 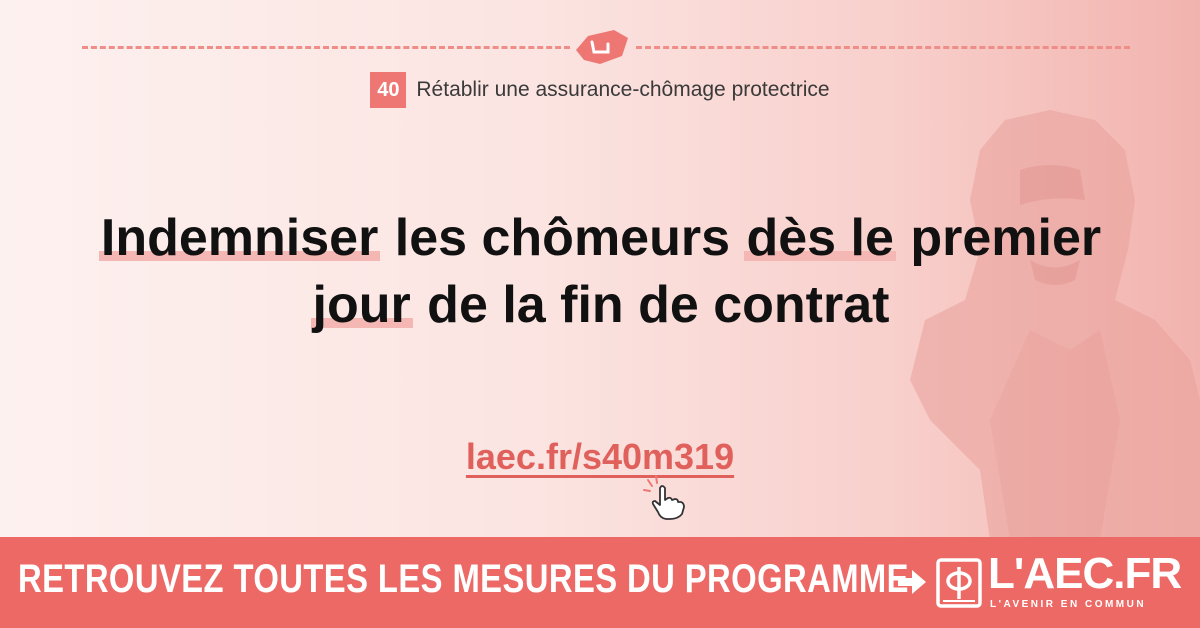 What do you see at coordinates (239, 238) in the screenshot?
I see `headline-highlight-1: Indemniser` at bounding box center [239, 238].